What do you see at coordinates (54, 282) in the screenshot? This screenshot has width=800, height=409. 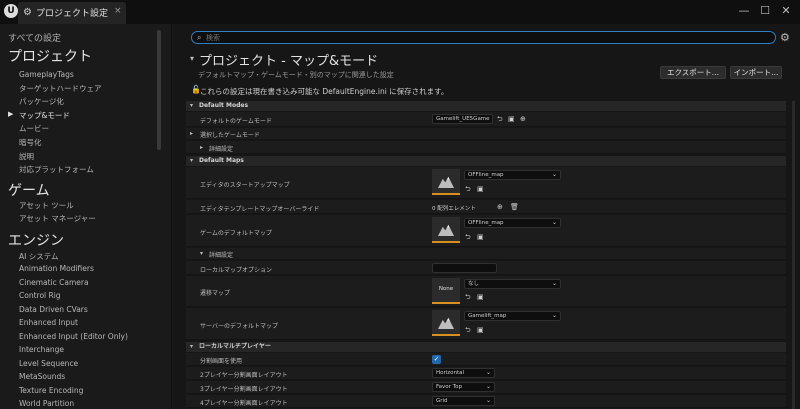 I see `sidebar-item-cinematic-camera: Cinematic Camera` at bounding box center [54, 282].